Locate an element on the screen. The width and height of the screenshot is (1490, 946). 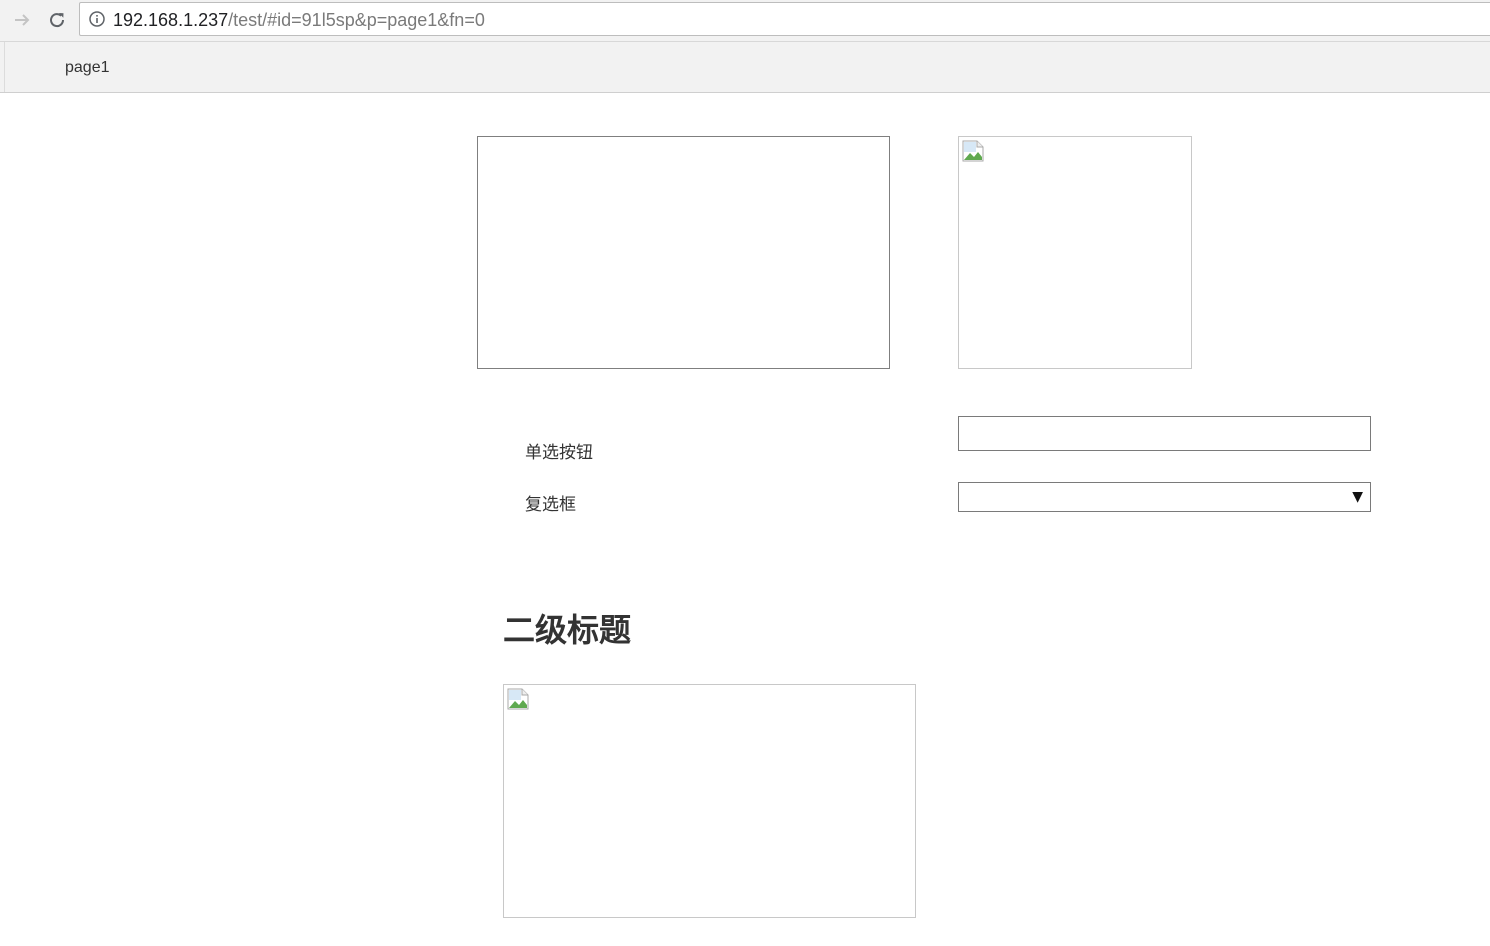
text-input is located at coordinates (1164, 433).